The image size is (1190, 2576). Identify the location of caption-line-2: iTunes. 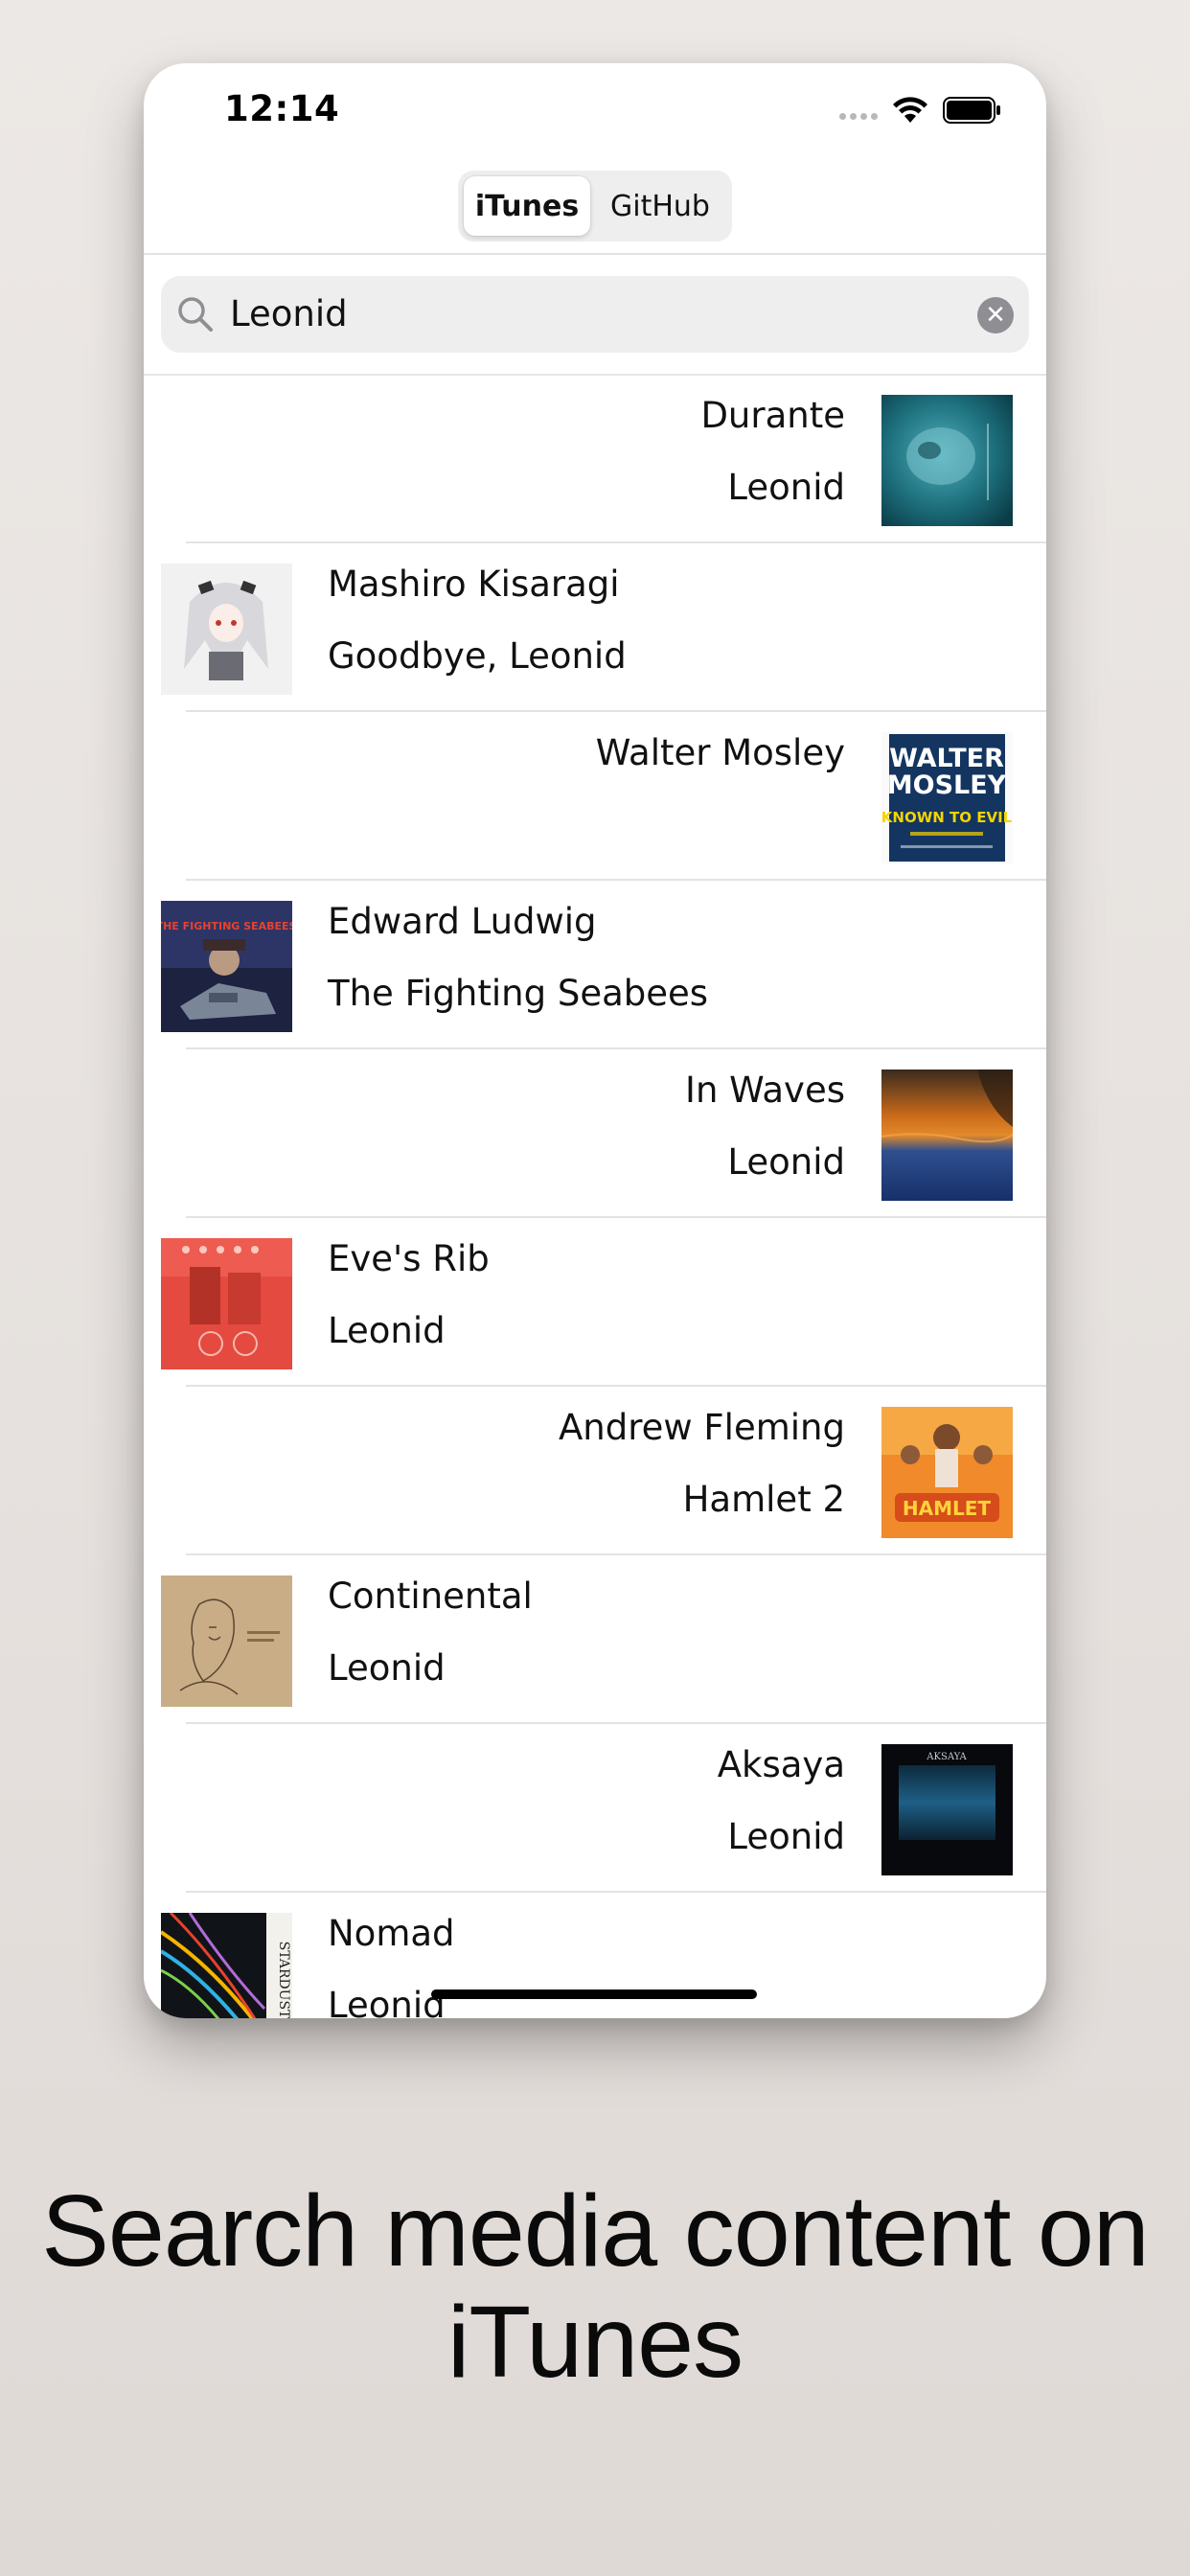
(595, 2342).